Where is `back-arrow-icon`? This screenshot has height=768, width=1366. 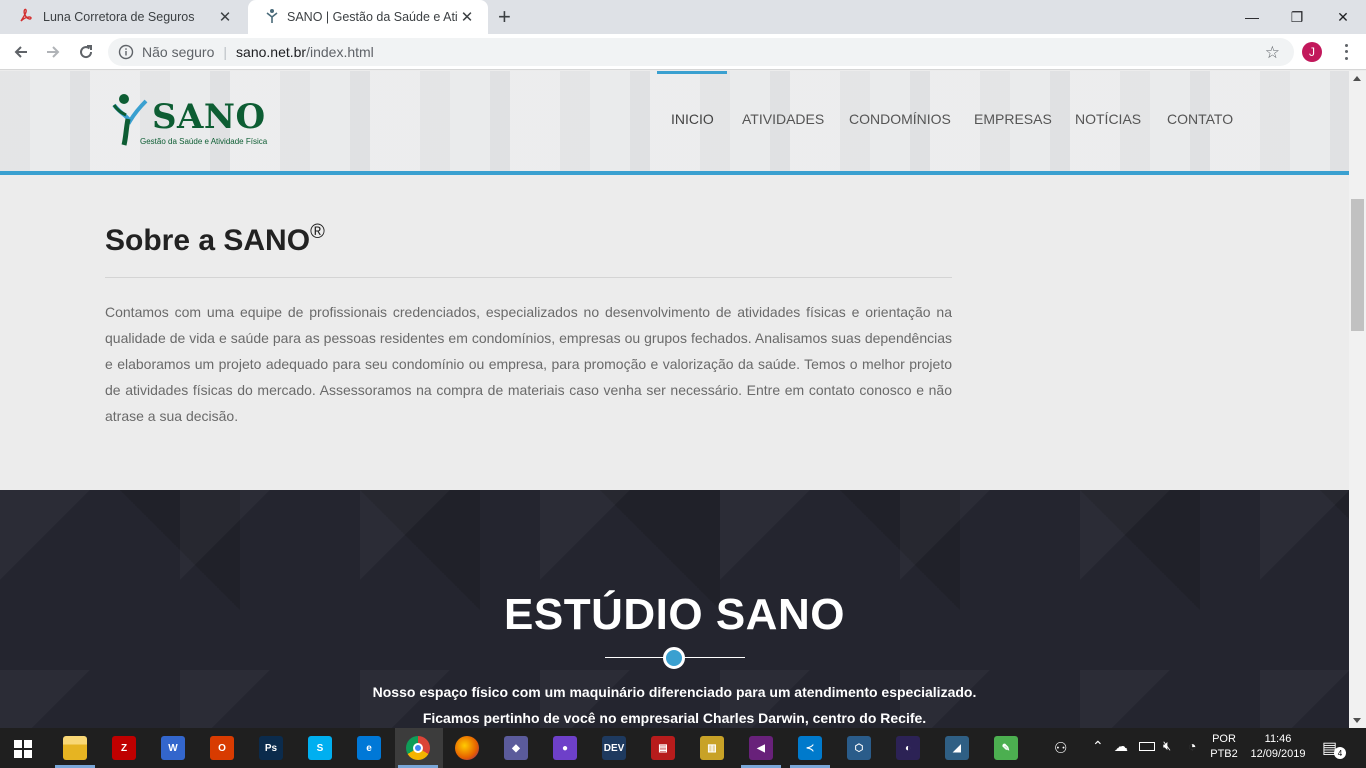 back-arrow-icon is located at coordinates (20, 52).